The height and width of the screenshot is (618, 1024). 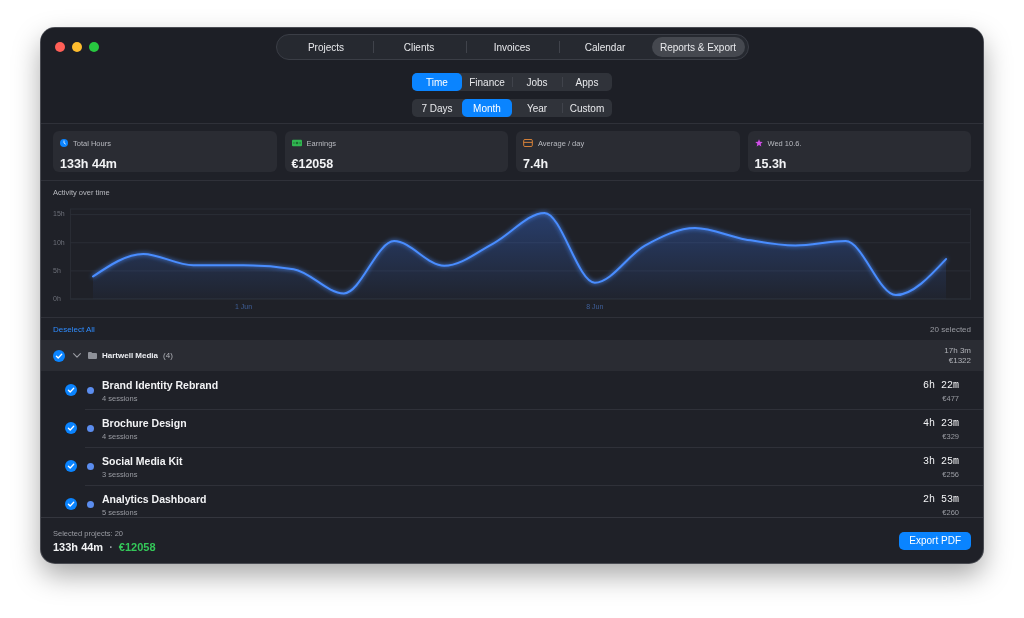 What do you see at coordinates (528, 143) in the screenshot?
I see `calendar-icon` at bounding box center [528, 143].